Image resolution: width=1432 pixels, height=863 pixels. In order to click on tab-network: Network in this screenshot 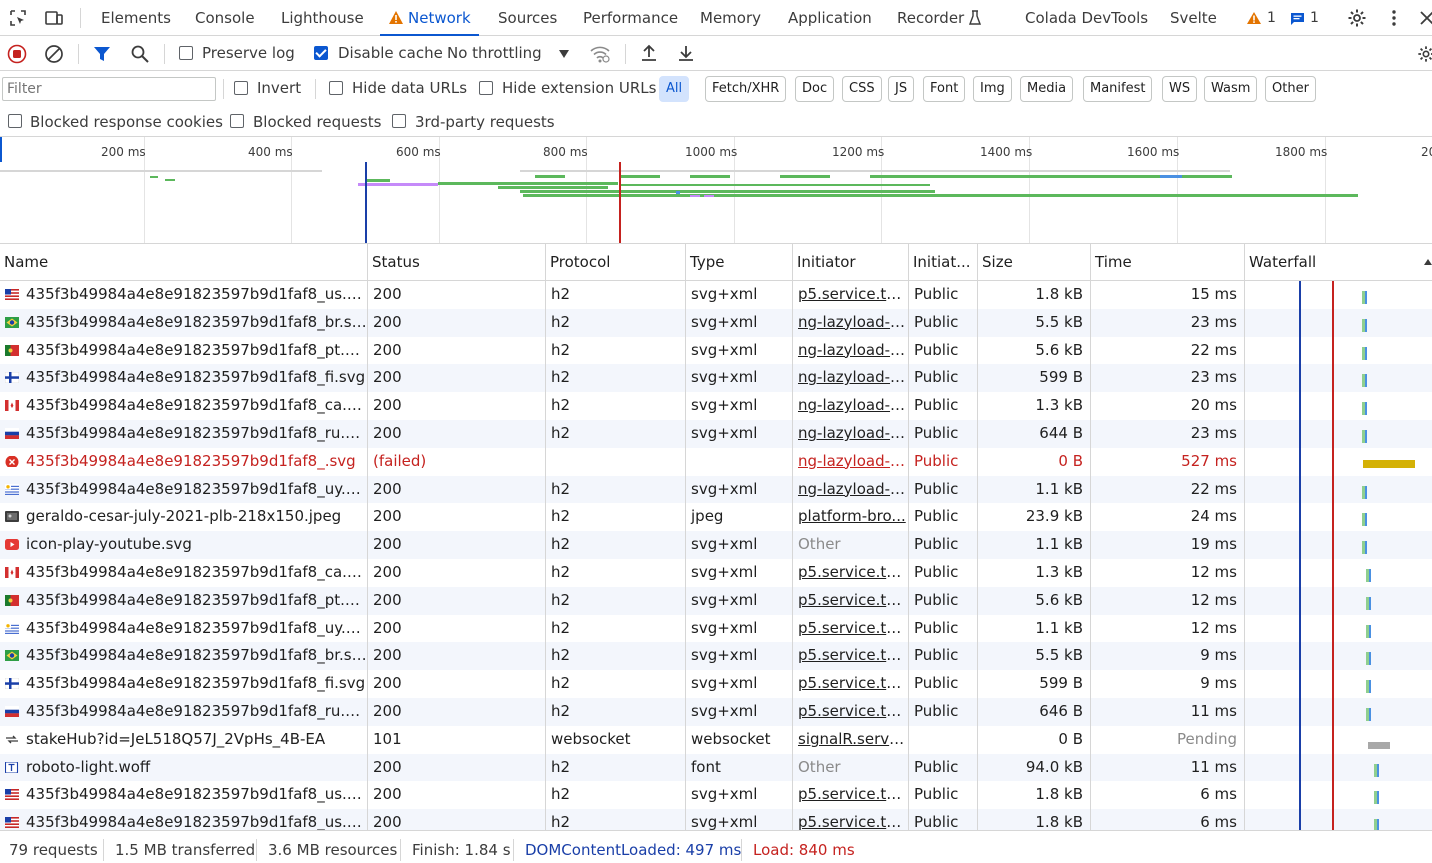, I will do `click(429, 18)`.